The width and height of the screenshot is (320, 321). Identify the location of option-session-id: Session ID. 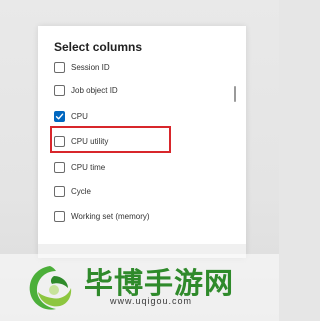
(82, 67).